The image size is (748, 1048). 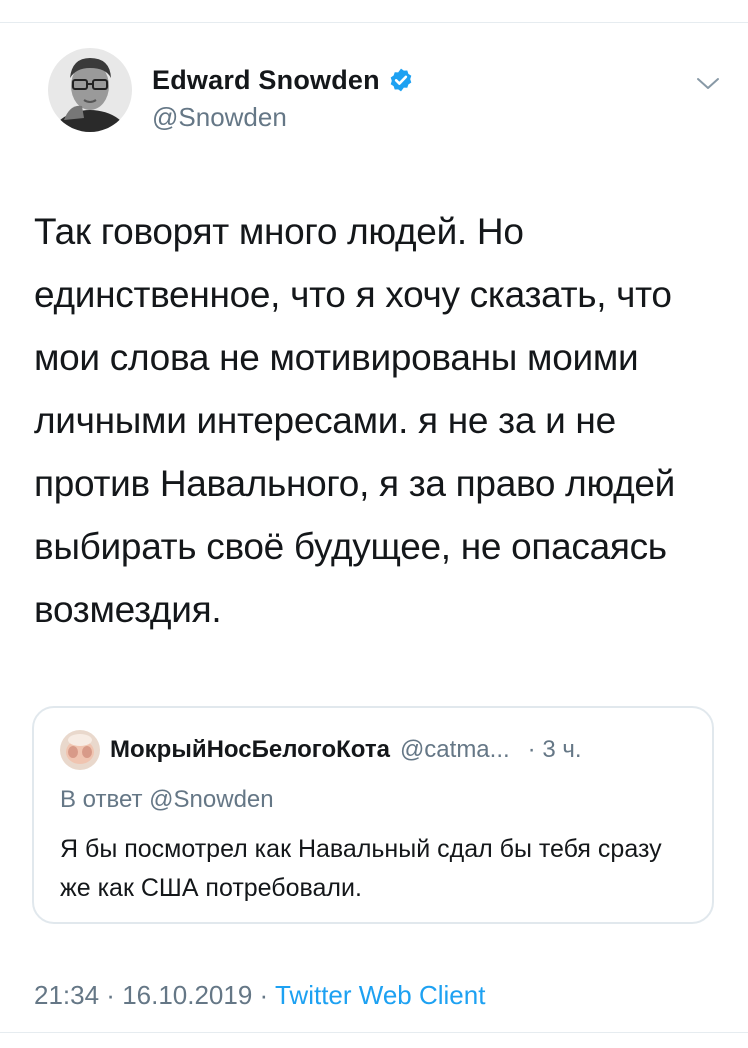 I want to click on chevron-down-icon, so click(x=708, y=84).